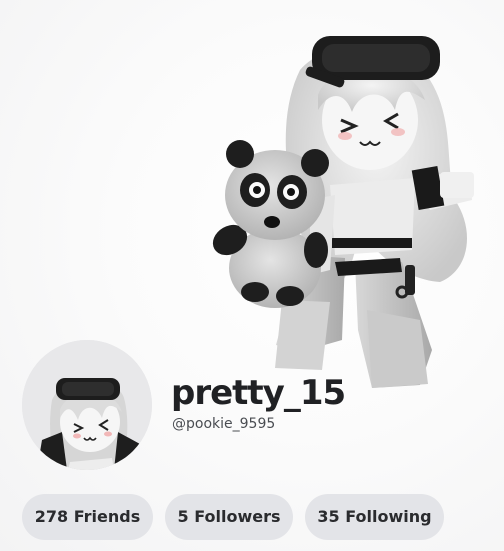  I want to click on followers-button: 5 Followers, so click(229, 517).